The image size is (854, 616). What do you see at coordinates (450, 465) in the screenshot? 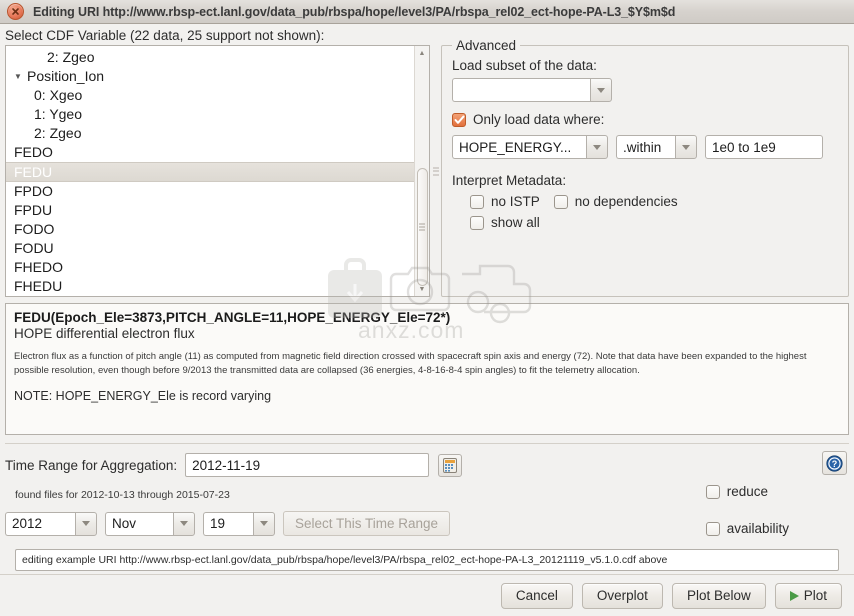
I see `calendar-icon` at bounding box center [450, 465].